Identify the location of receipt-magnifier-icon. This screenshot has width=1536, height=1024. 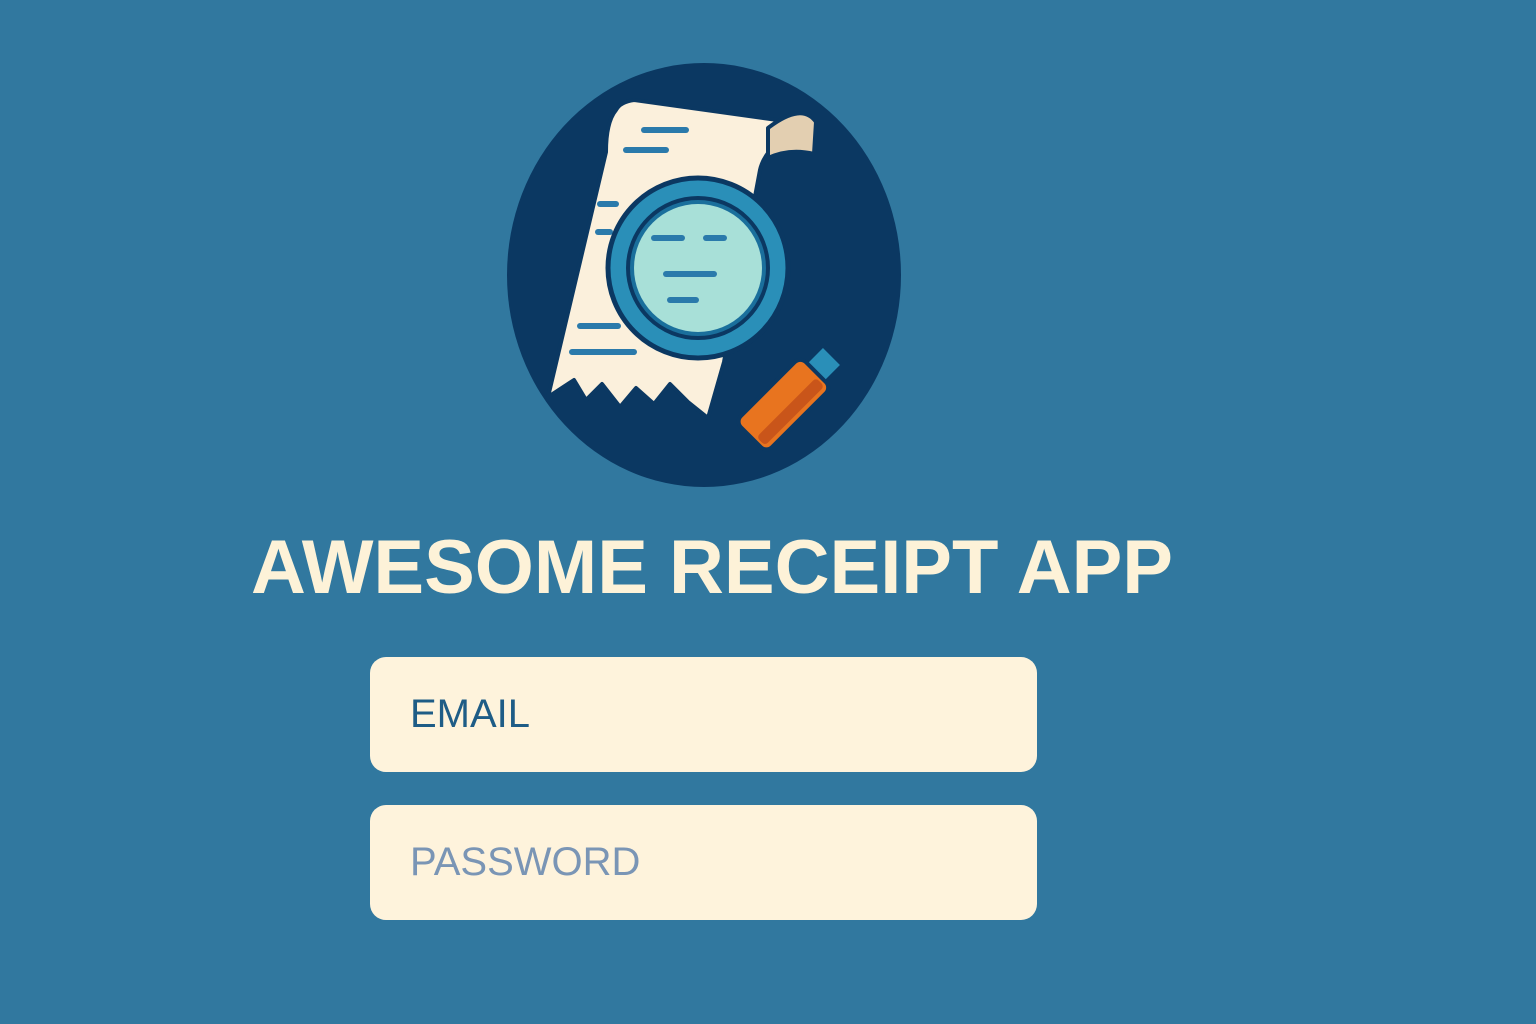
(704, 275).